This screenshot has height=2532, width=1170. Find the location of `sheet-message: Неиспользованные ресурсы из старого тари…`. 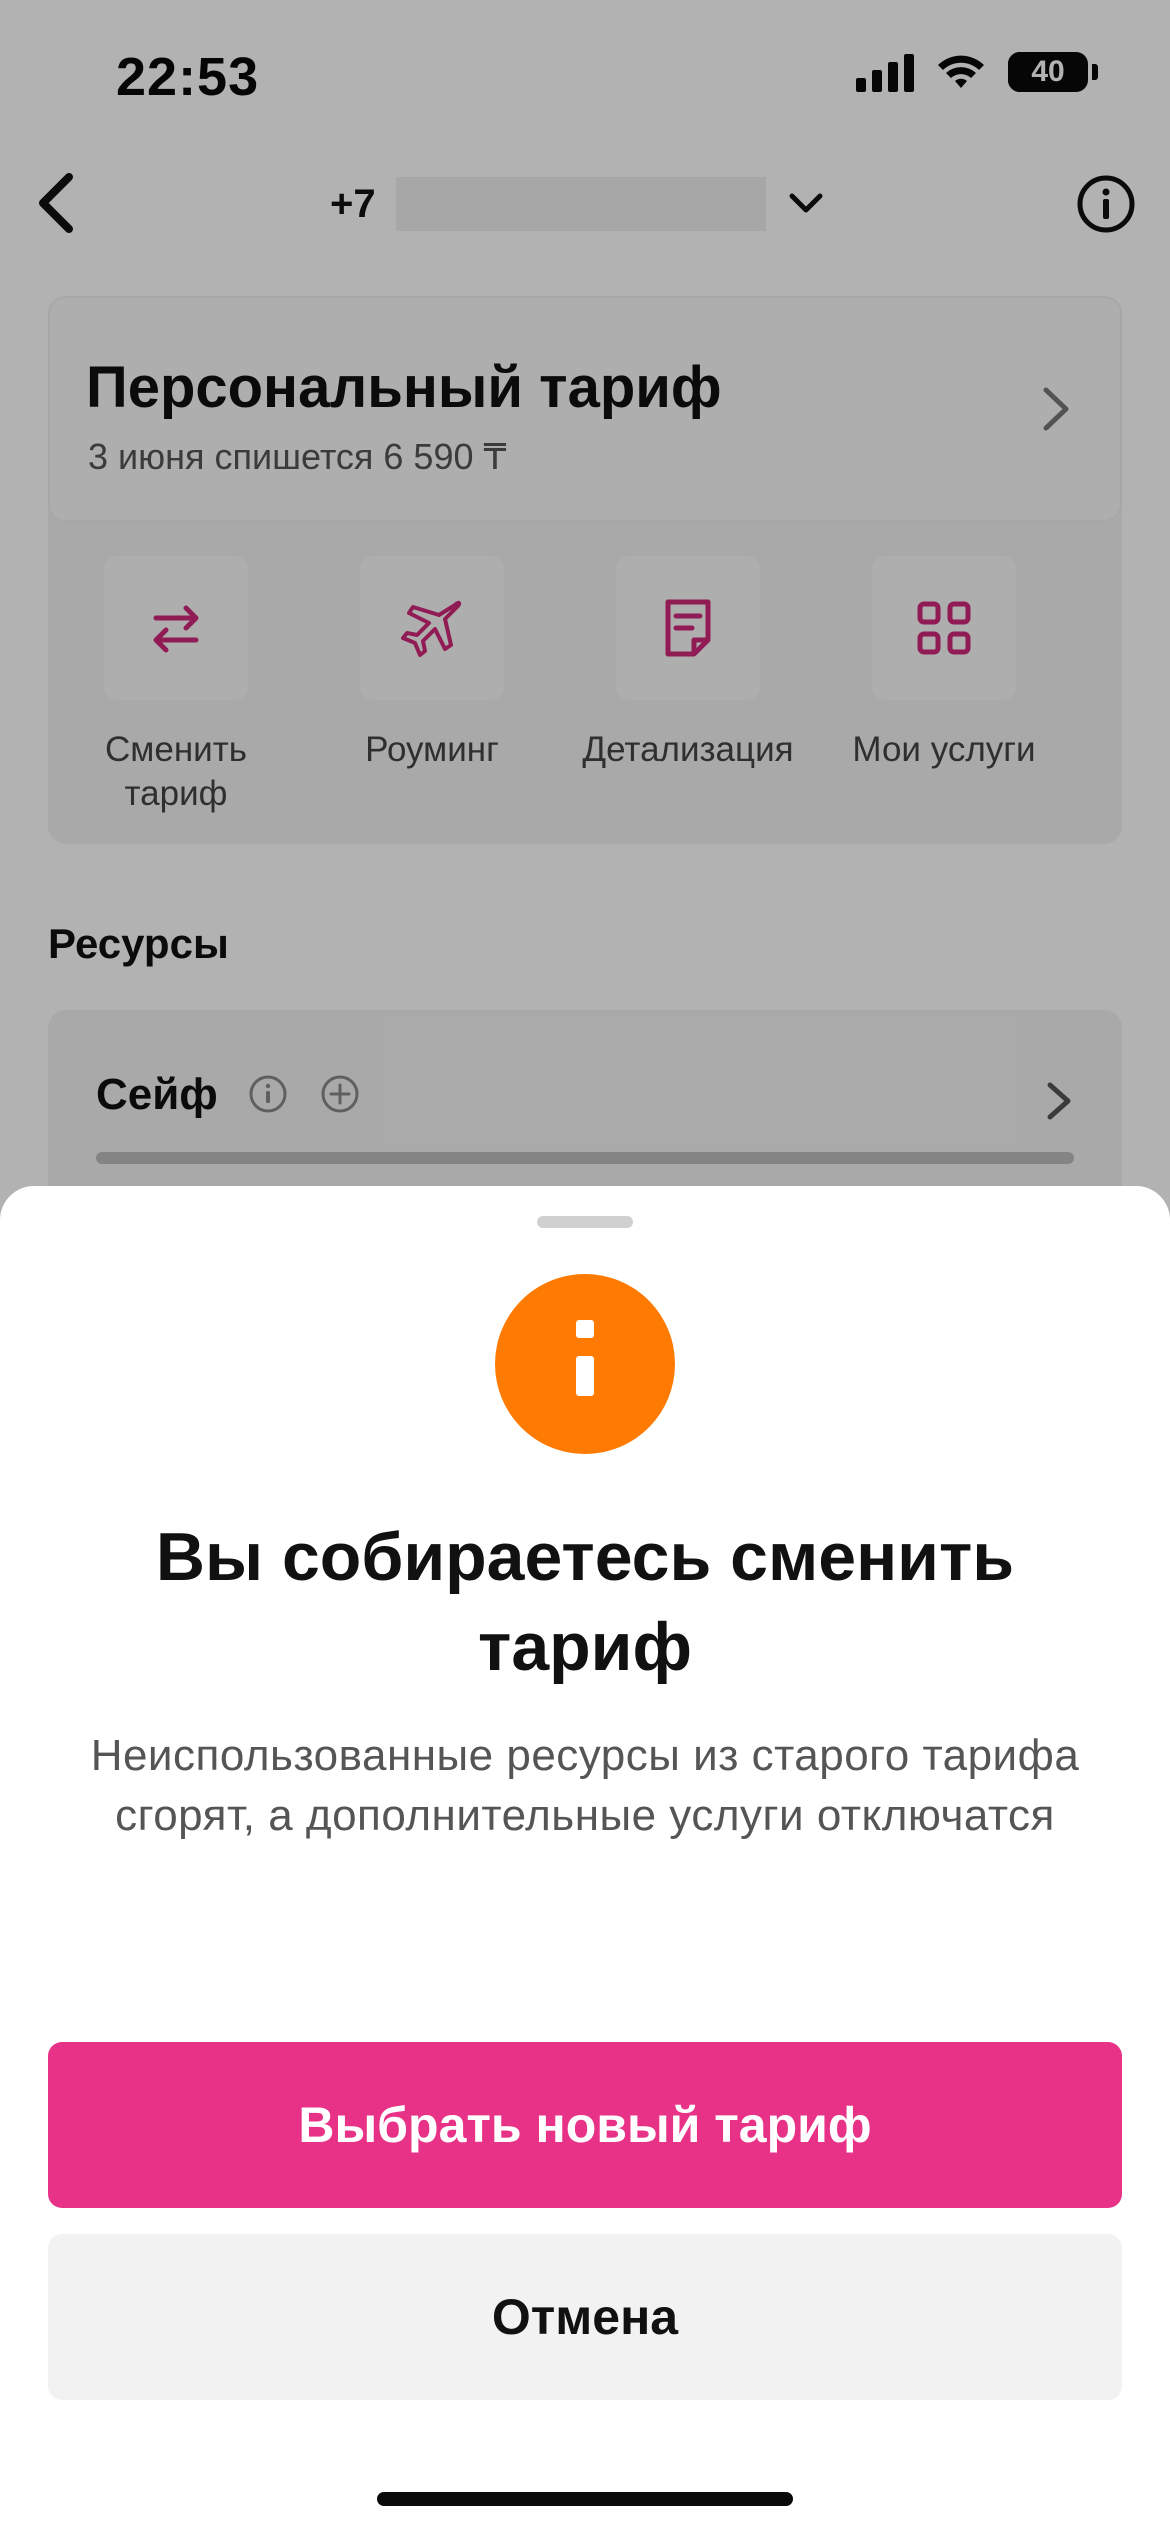

sheet-message: Неиспользованные ресурсы из старого тари… is located at coordinates (585, 1785).